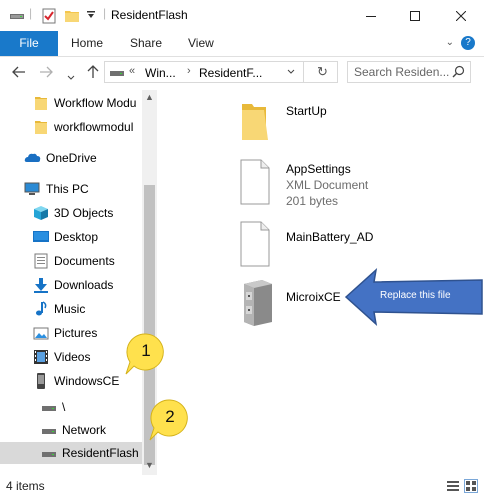 The image size is (484, 497). I want to click on file-size: 201 bytes, so click(312, 201).